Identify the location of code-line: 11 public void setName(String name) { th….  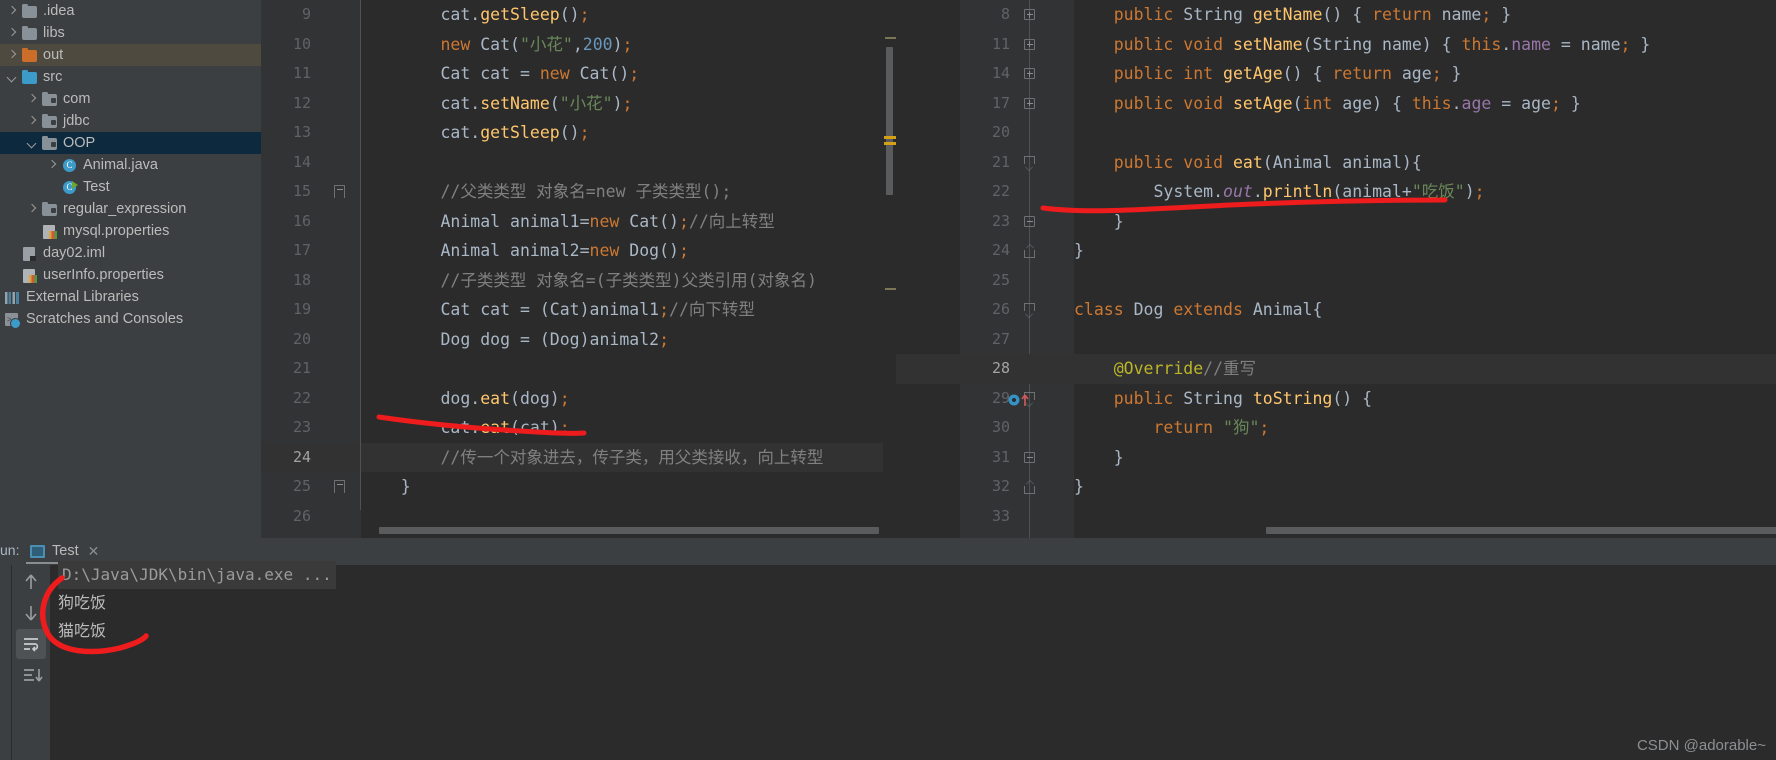
(1336, 45).